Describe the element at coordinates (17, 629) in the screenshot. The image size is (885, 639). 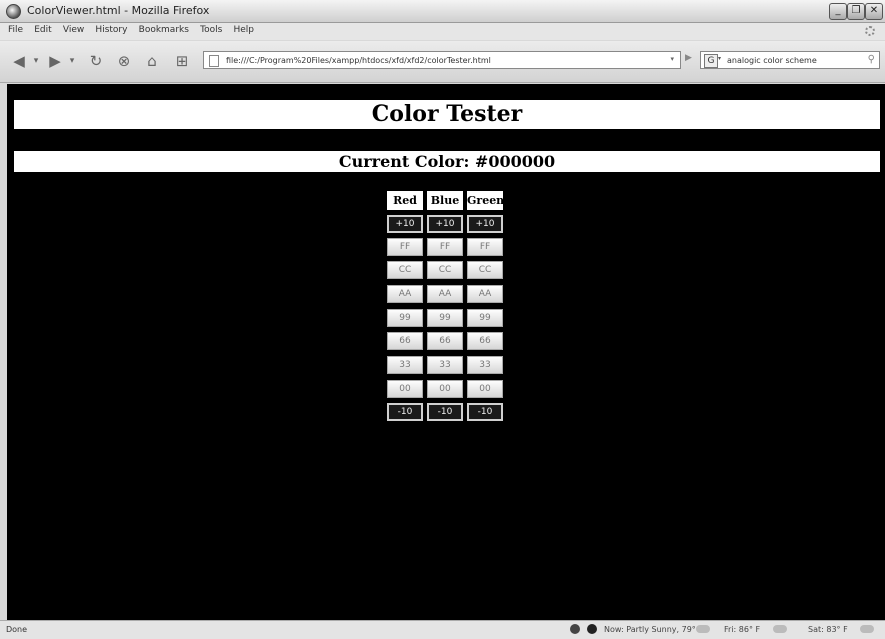
I see `status-text: Done` at that location.